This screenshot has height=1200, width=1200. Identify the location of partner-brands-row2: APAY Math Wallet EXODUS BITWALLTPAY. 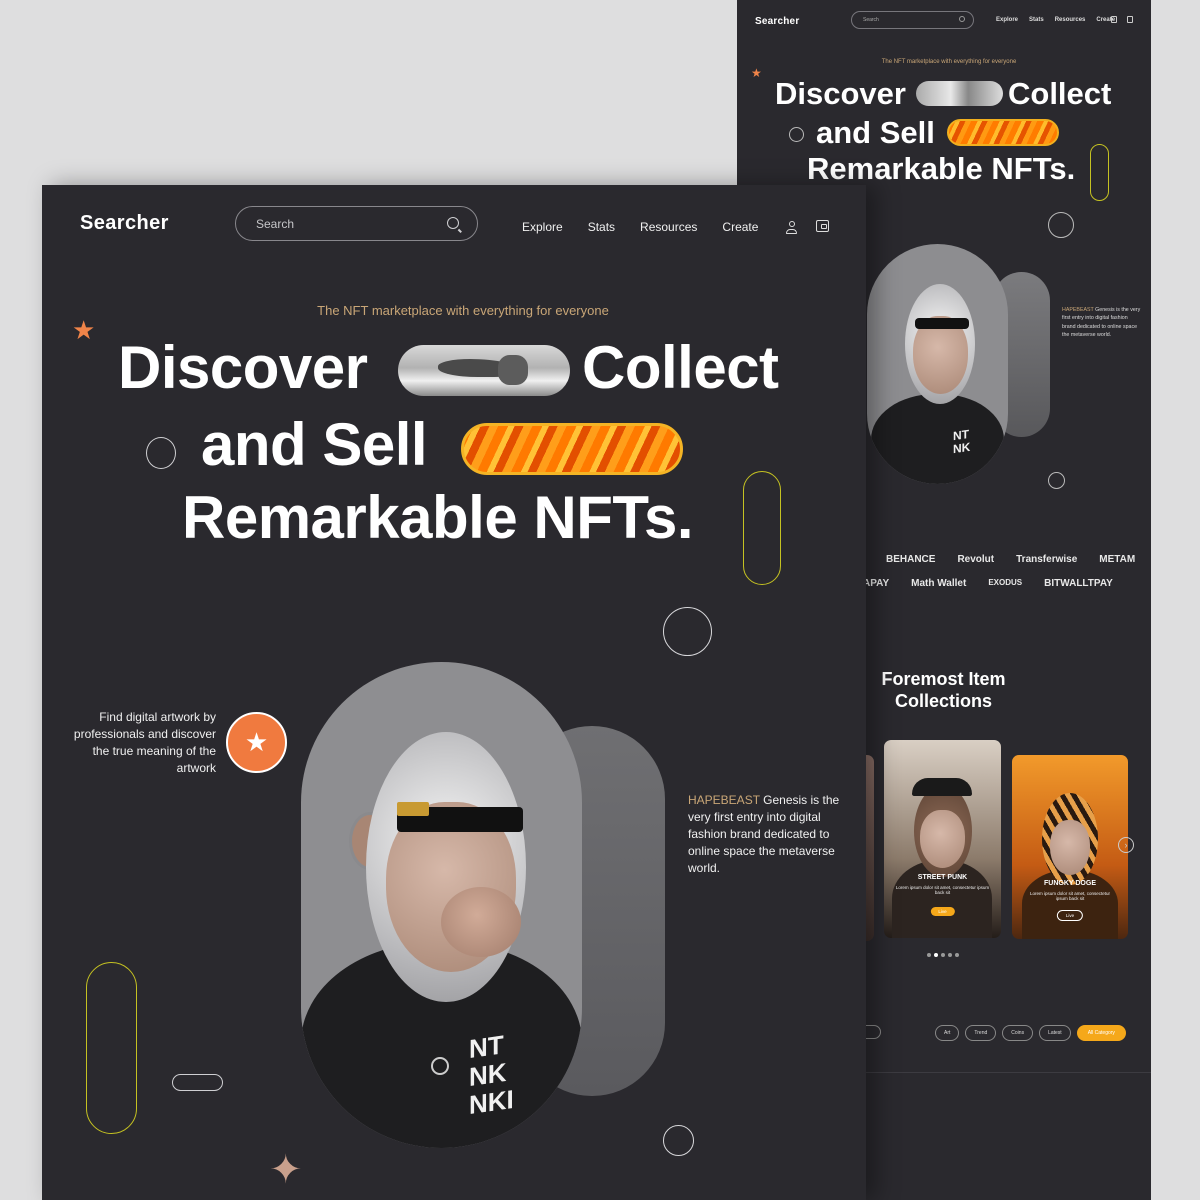
(988, 583).